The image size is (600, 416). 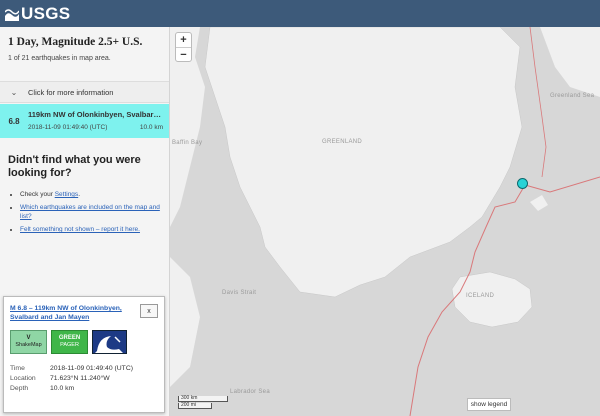 What do you see at coordinates (80, 378) in the screenshot?
I see `location-value: 71.623°N 11.240°W` at bounding box center [80, 378].